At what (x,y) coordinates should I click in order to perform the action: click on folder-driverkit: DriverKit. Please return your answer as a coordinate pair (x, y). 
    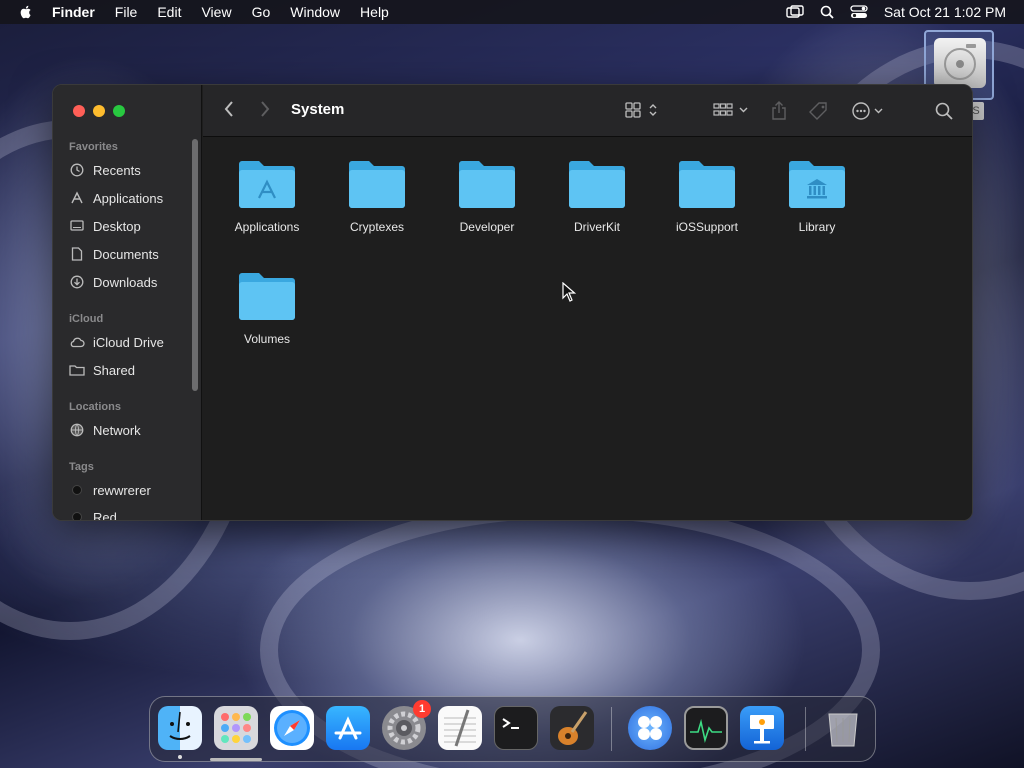
    Looking at the image, I should click on (597, 196).